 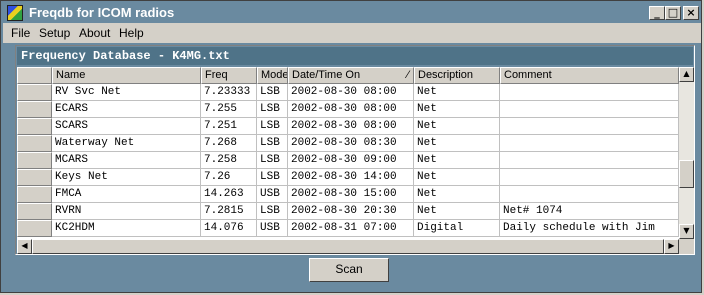 I want to click on column-header-description: Description, so click(x=457, y=75).